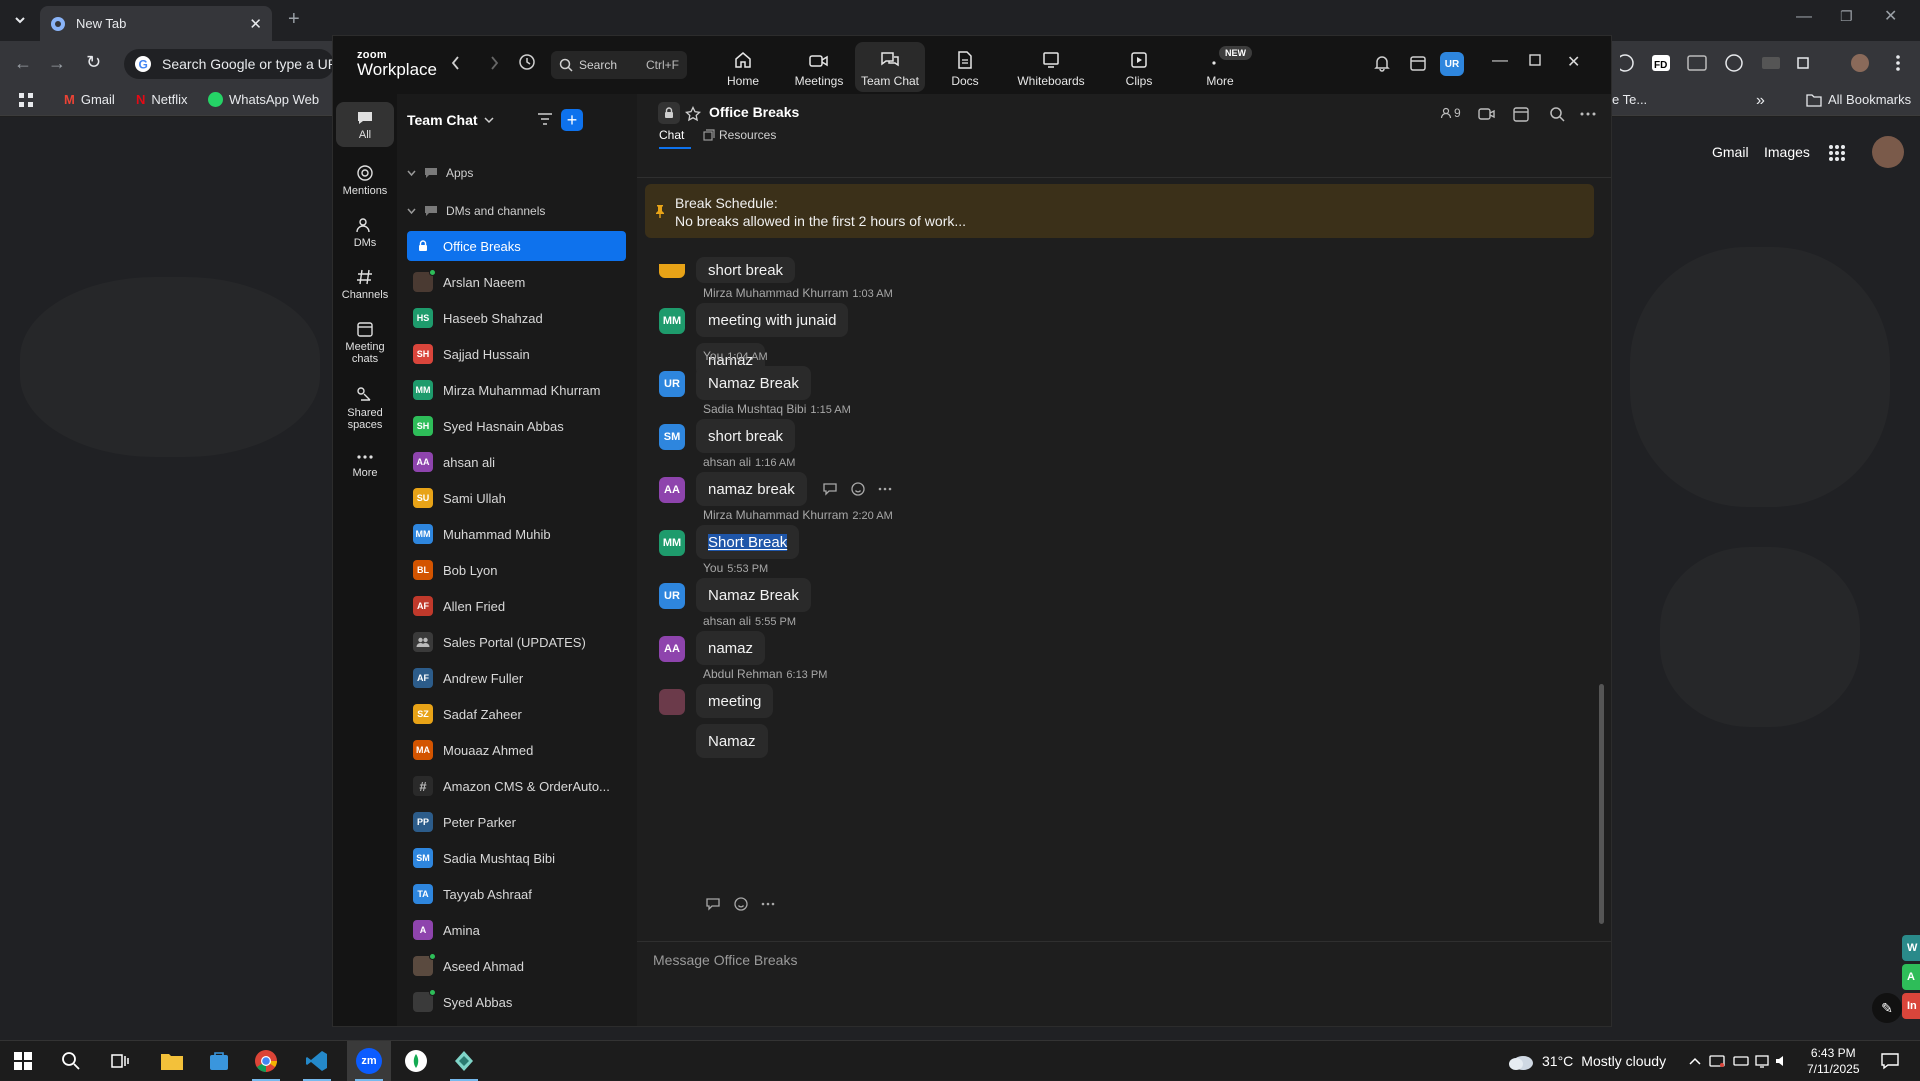  I want to click on forward-chevron-icon, so click(494, 63).